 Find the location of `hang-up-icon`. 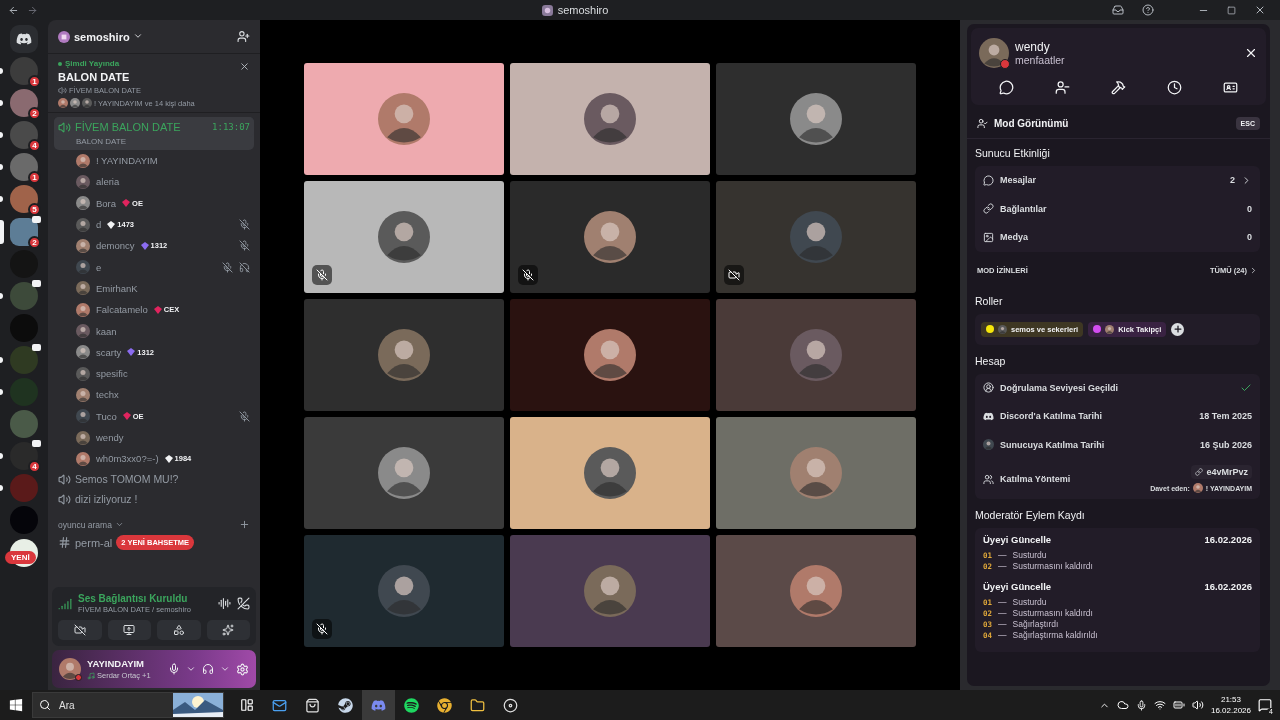

hang-up-icon is located at coordinates (243, 603).